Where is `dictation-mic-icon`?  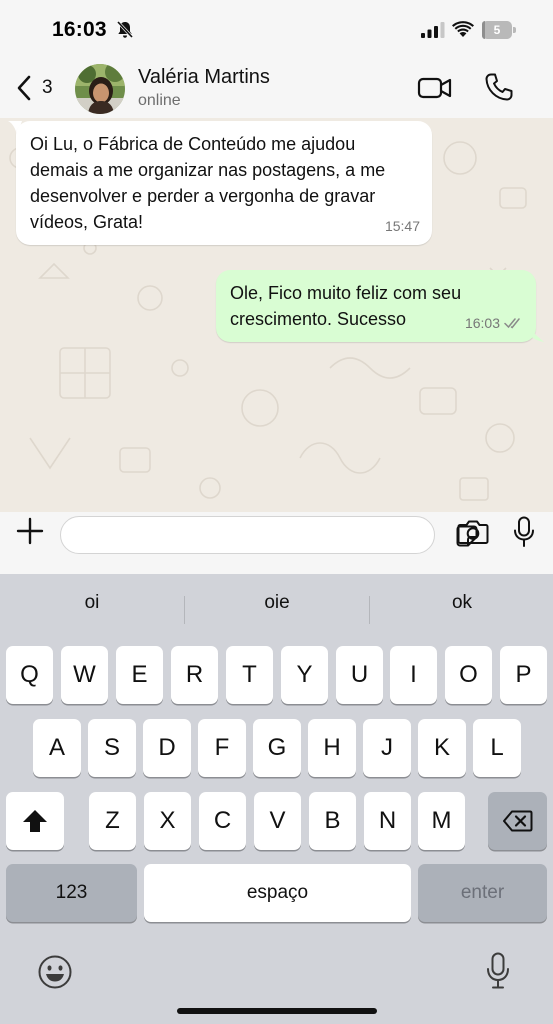 dictation-mic-icon is located at coordinates (498, 971).